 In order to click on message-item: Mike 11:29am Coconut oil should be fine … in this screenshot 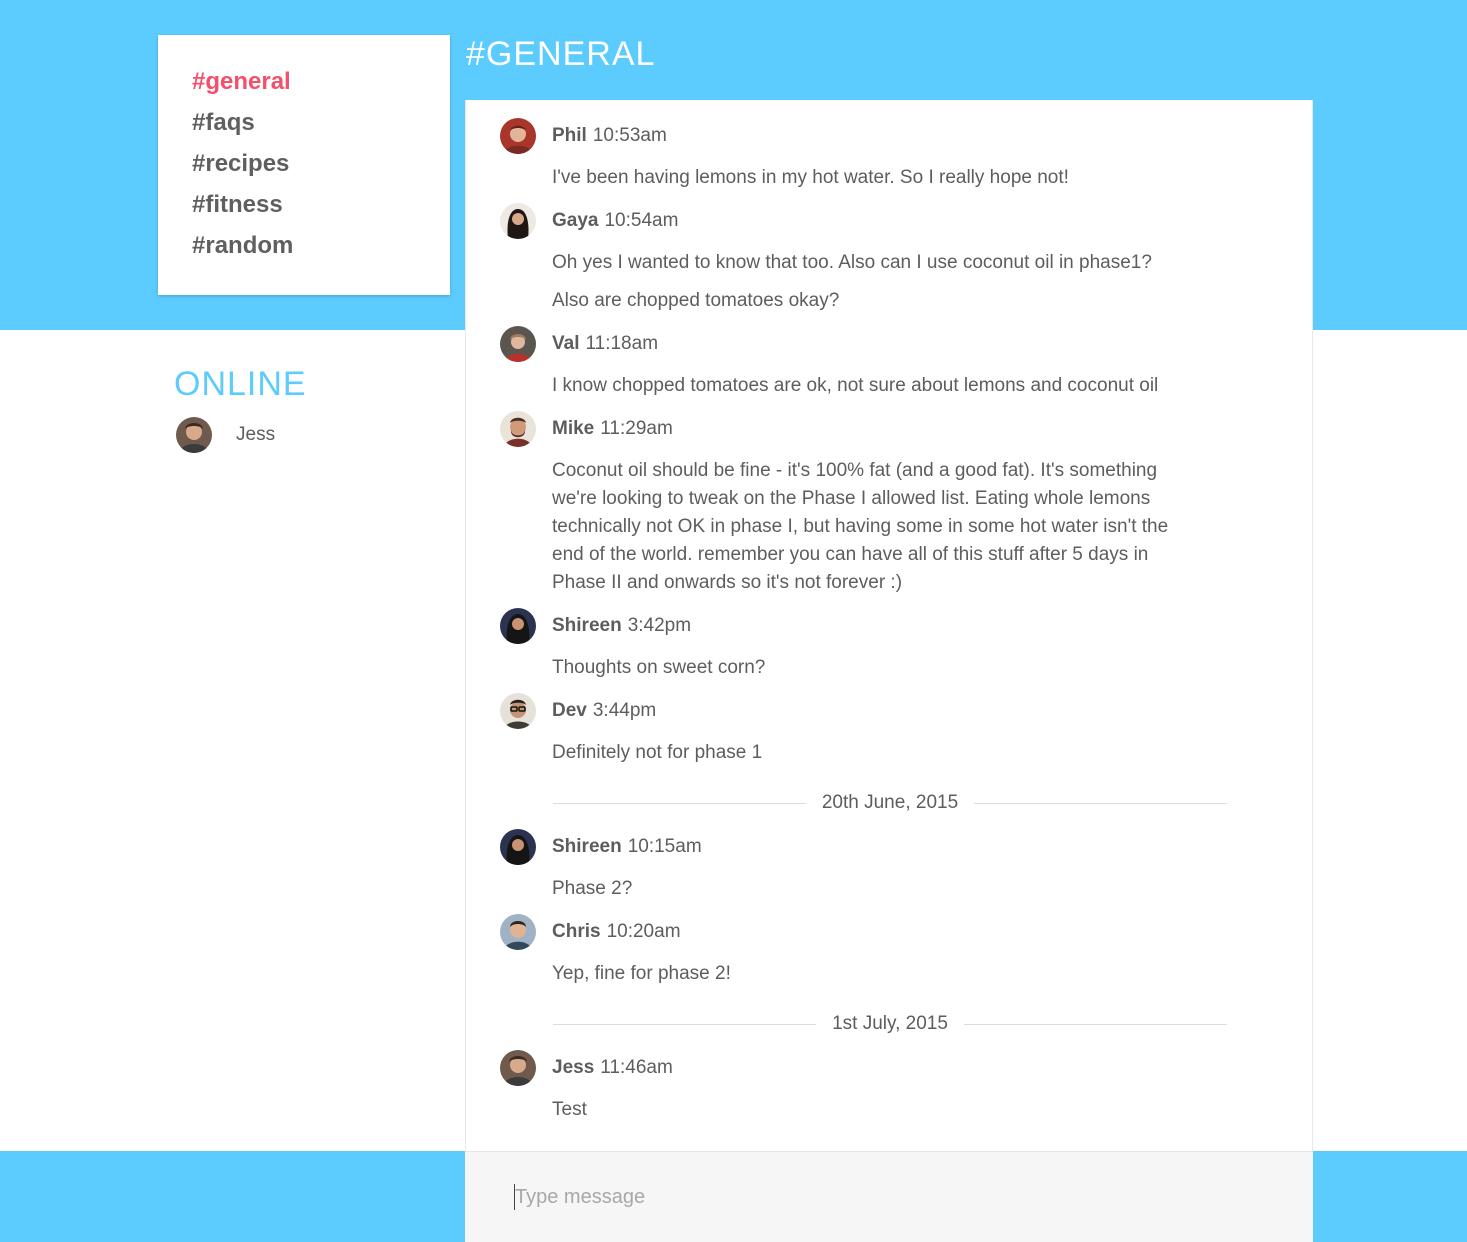, I will do `click(870, 504)`.